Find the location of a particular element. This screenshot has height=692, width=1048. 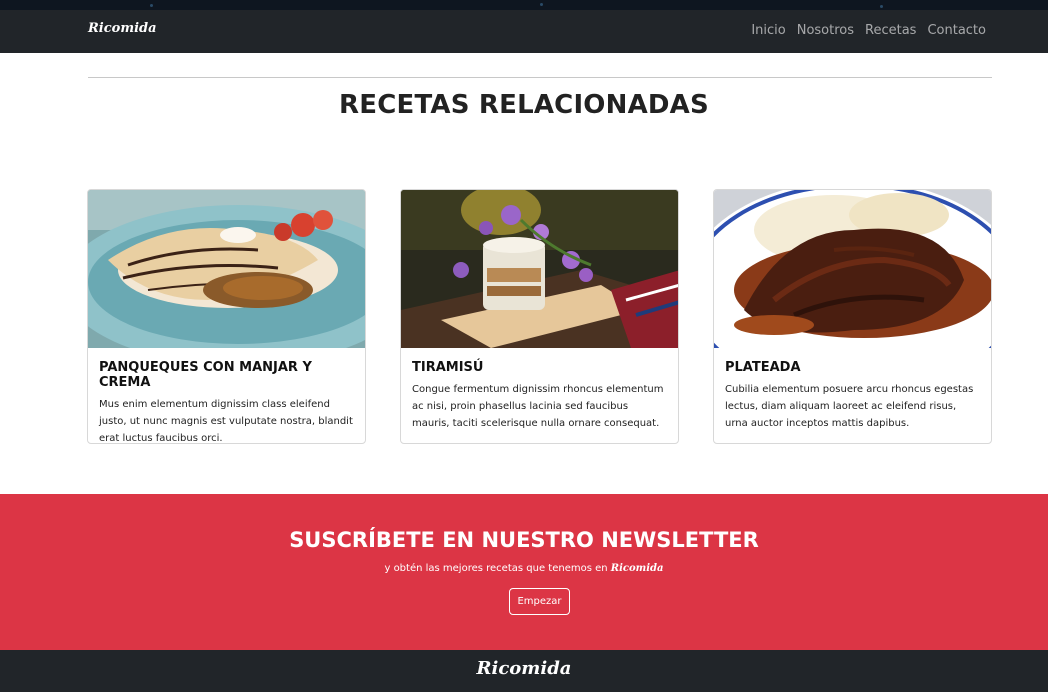

section-title: RECETAS RELACIONADAS is located at coordinates (524, 105).